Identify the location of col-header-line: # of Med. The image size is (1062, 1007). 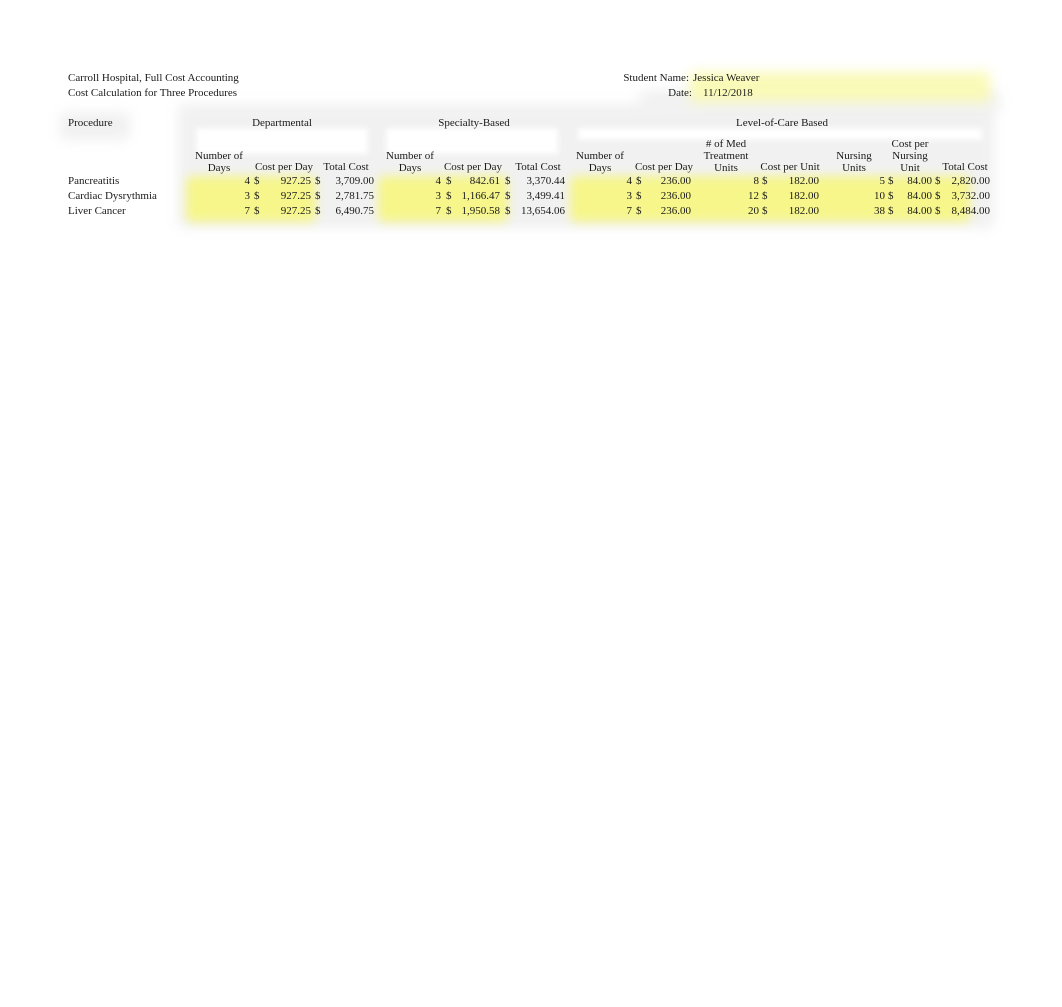
(726, 144).